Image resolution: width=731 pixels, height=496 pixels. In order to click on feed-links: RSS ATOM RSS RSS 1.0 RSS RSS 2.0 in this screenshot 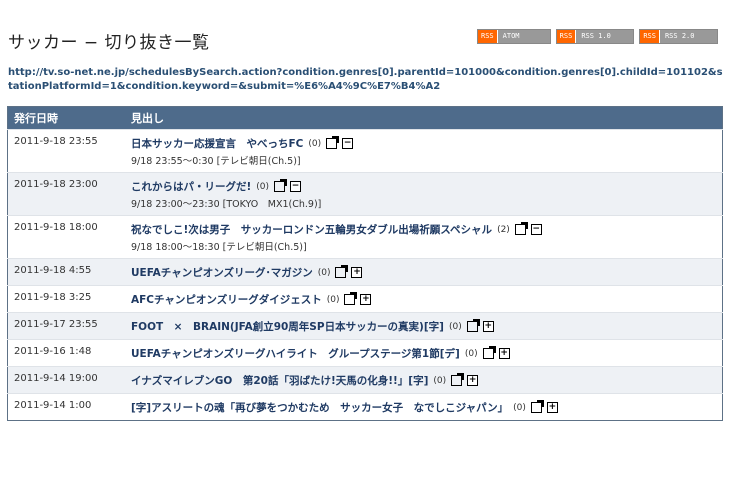, I will do `click(597, 36)`.